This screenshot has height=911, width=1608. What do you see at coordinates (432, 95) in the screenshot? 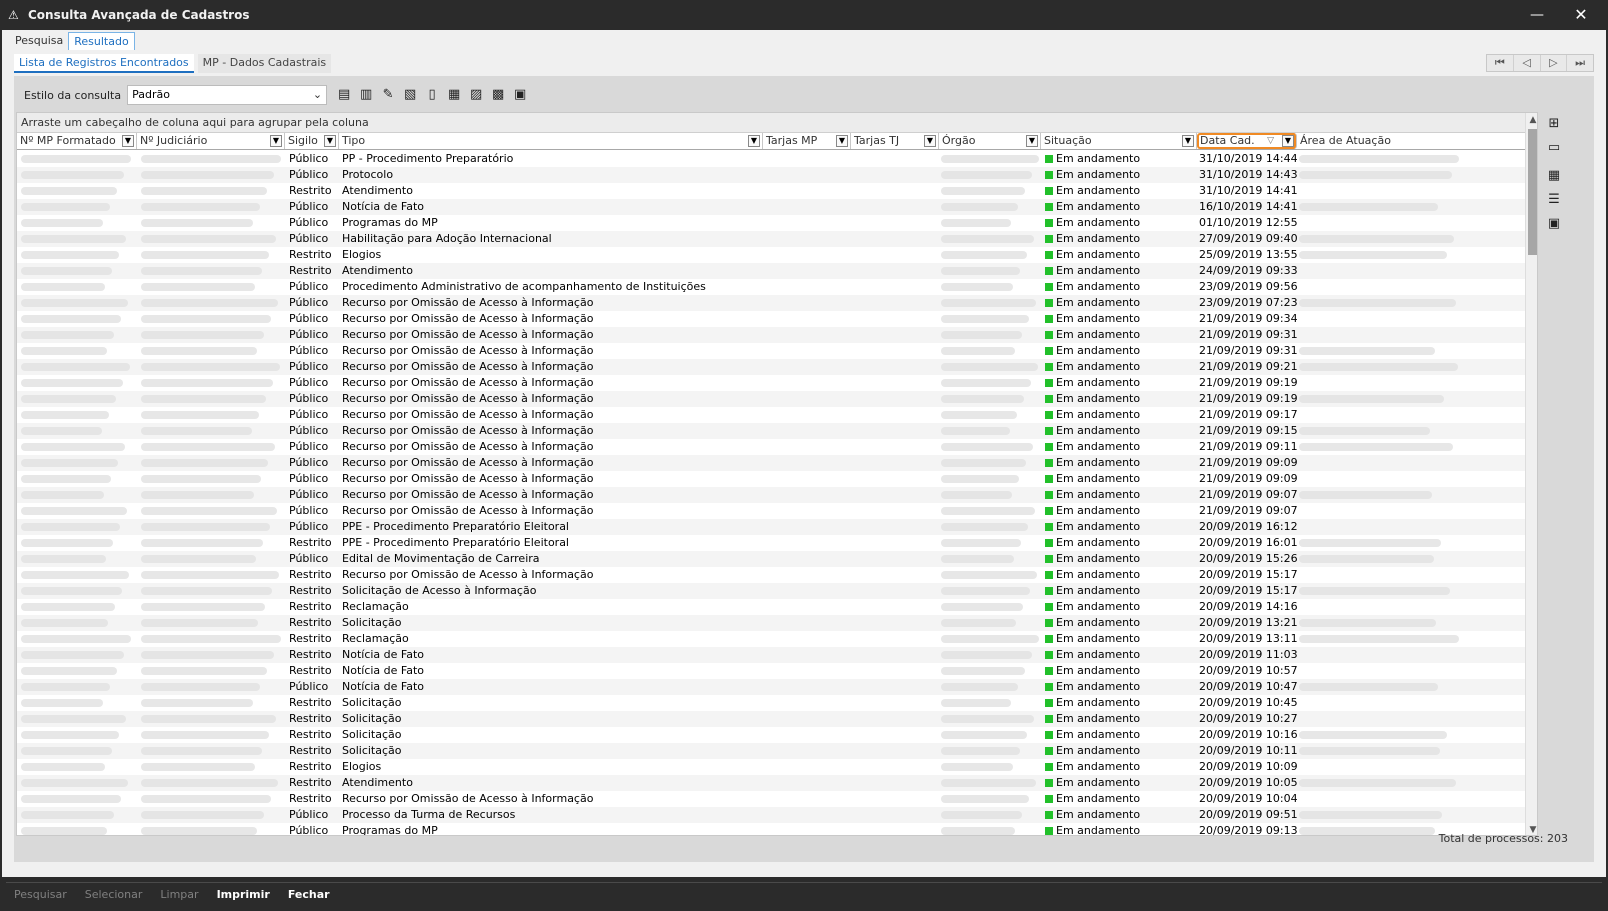
I see `document-icon: ▯` at bounding box center [432, 95].